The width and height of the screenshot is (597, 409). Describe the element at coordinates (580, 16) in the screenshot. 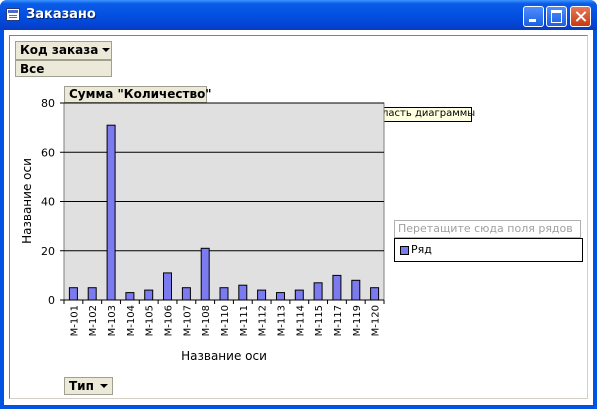

I see `close-button` at that location.